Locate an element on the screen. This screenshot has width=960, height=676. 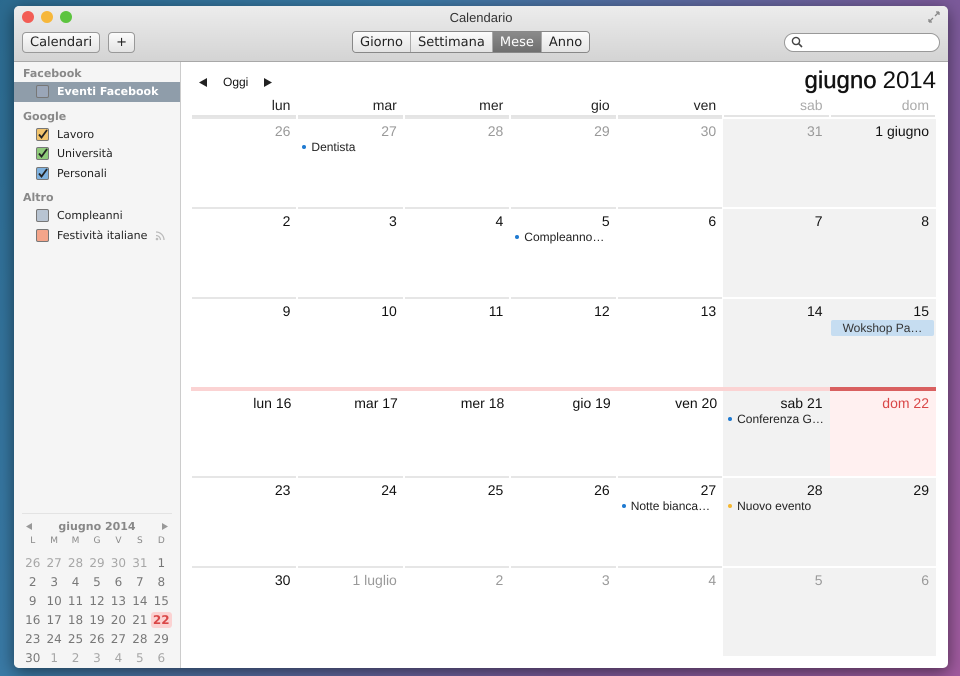
calendar-list-item: Compleanni is located at coordinates (97, 216).